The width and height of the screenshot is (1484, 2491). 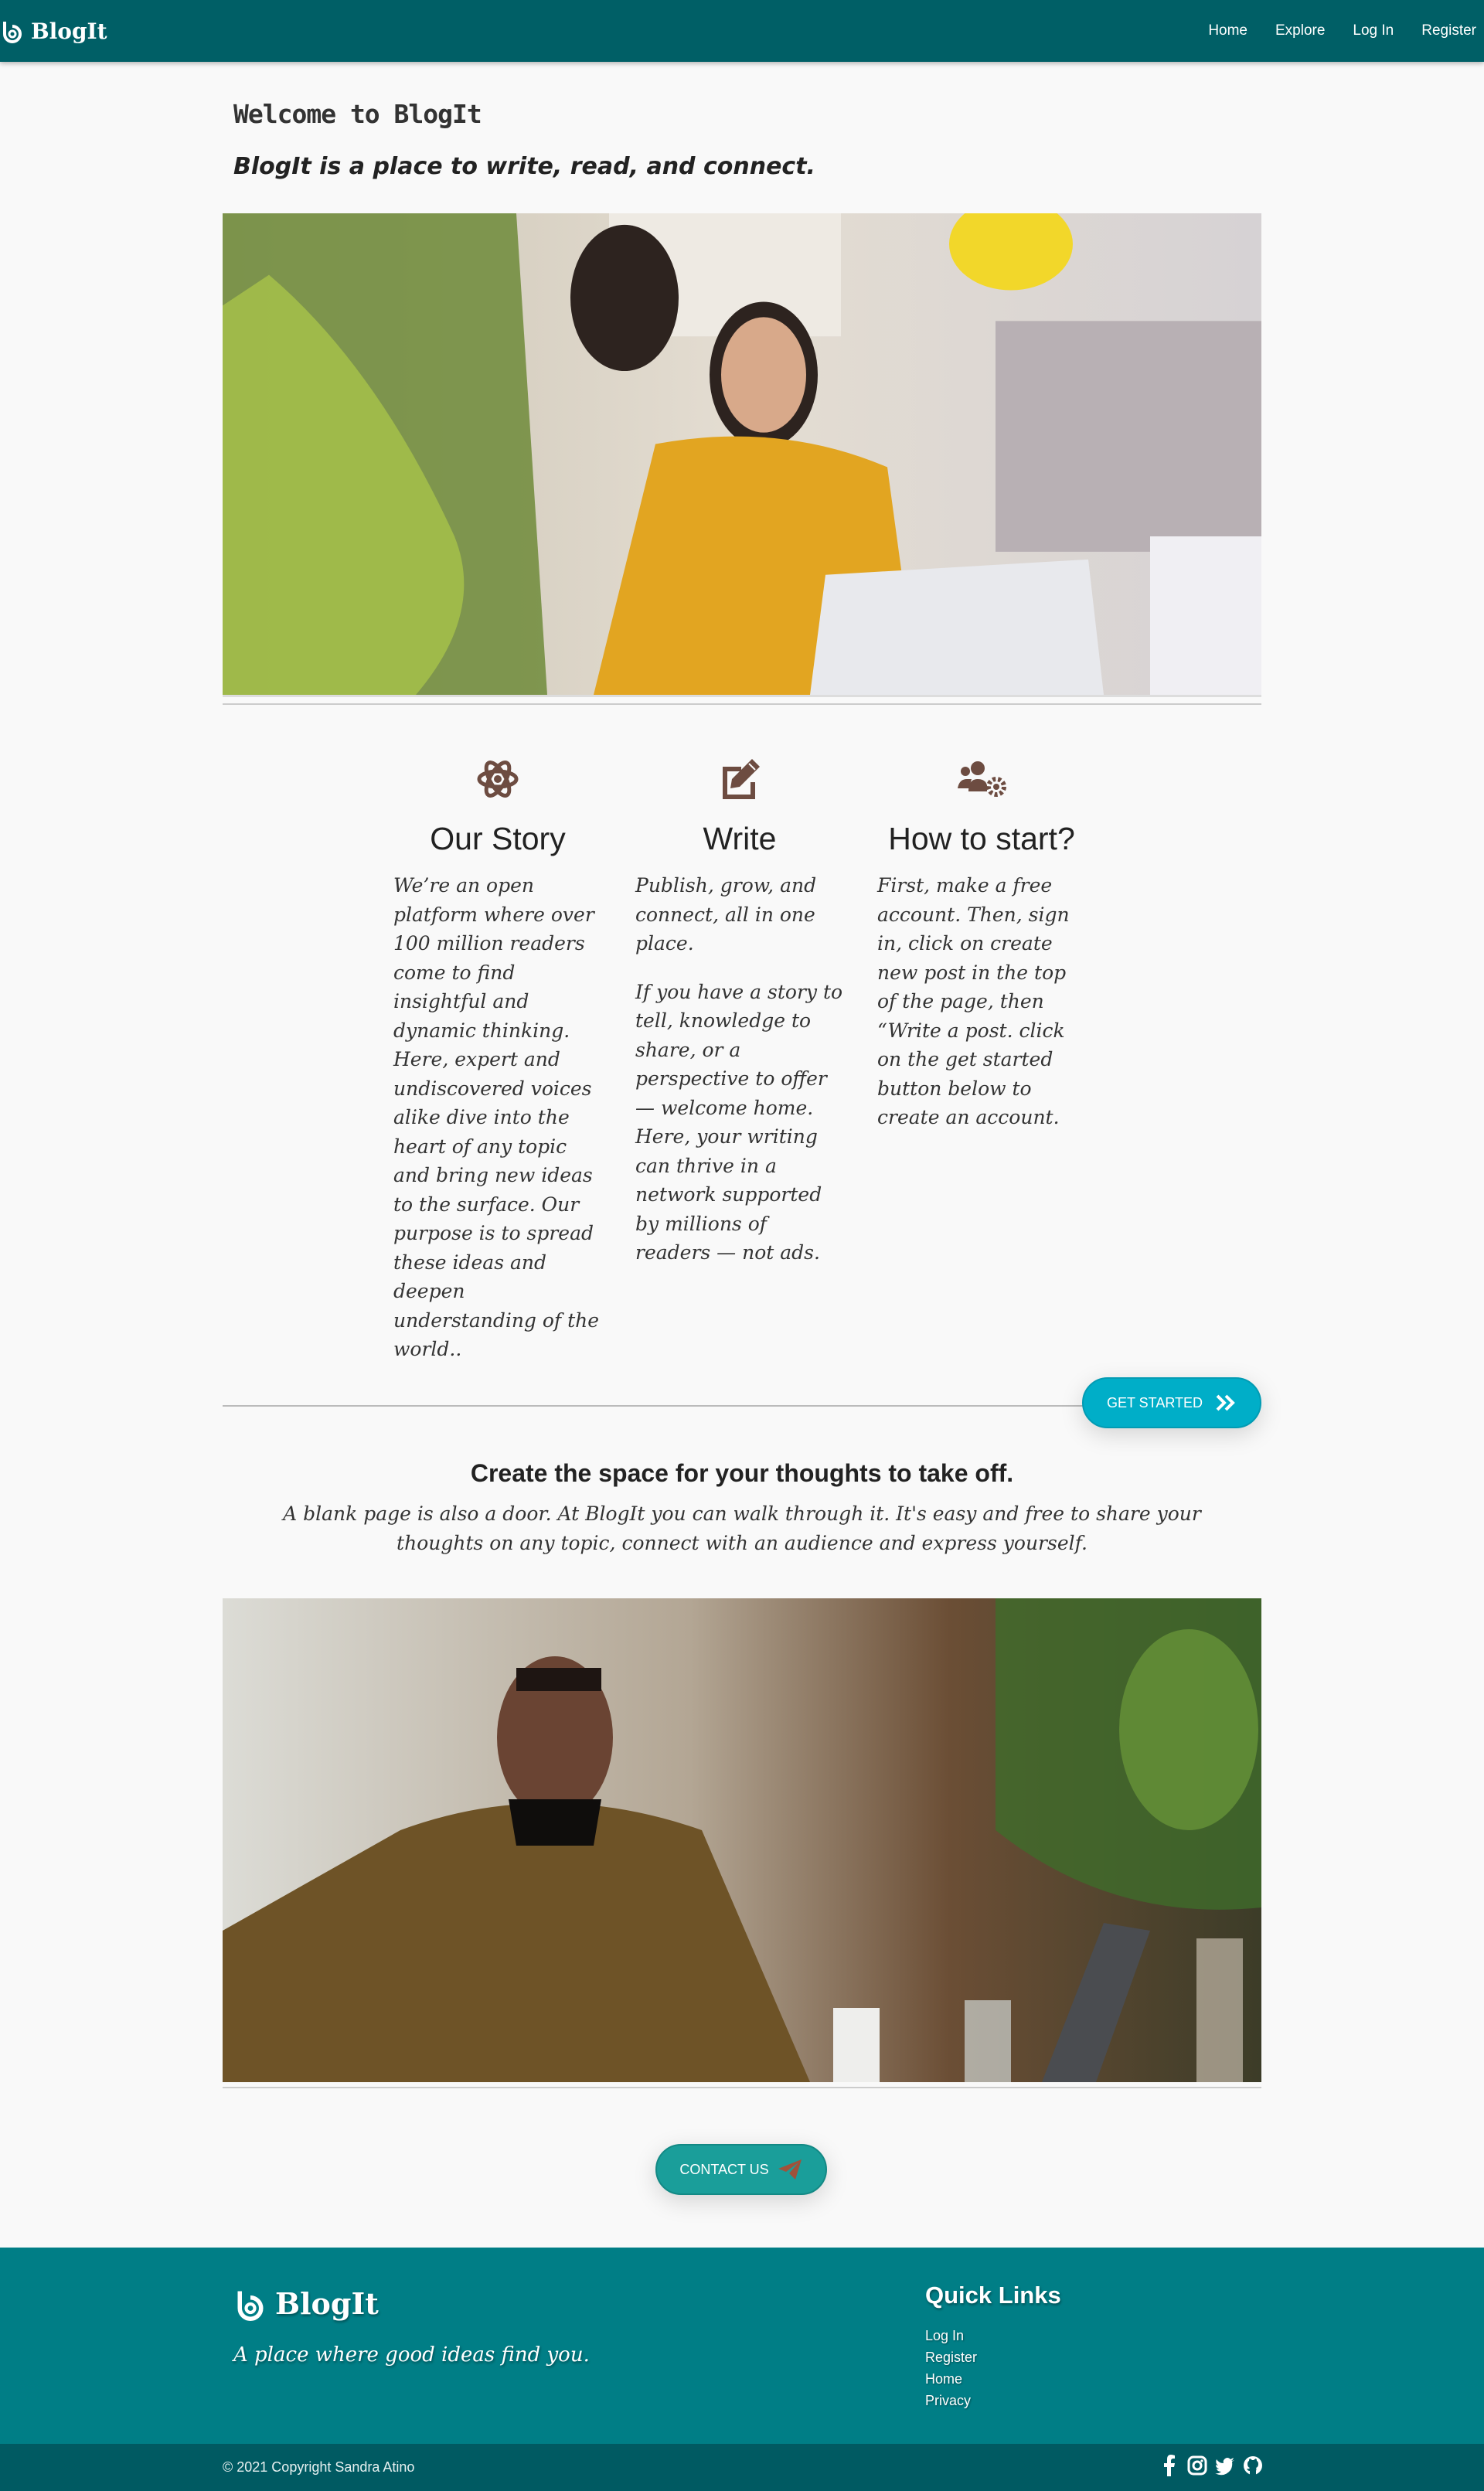 I want to click on nav-login-link: Log In, so click(x=1373, y=30).